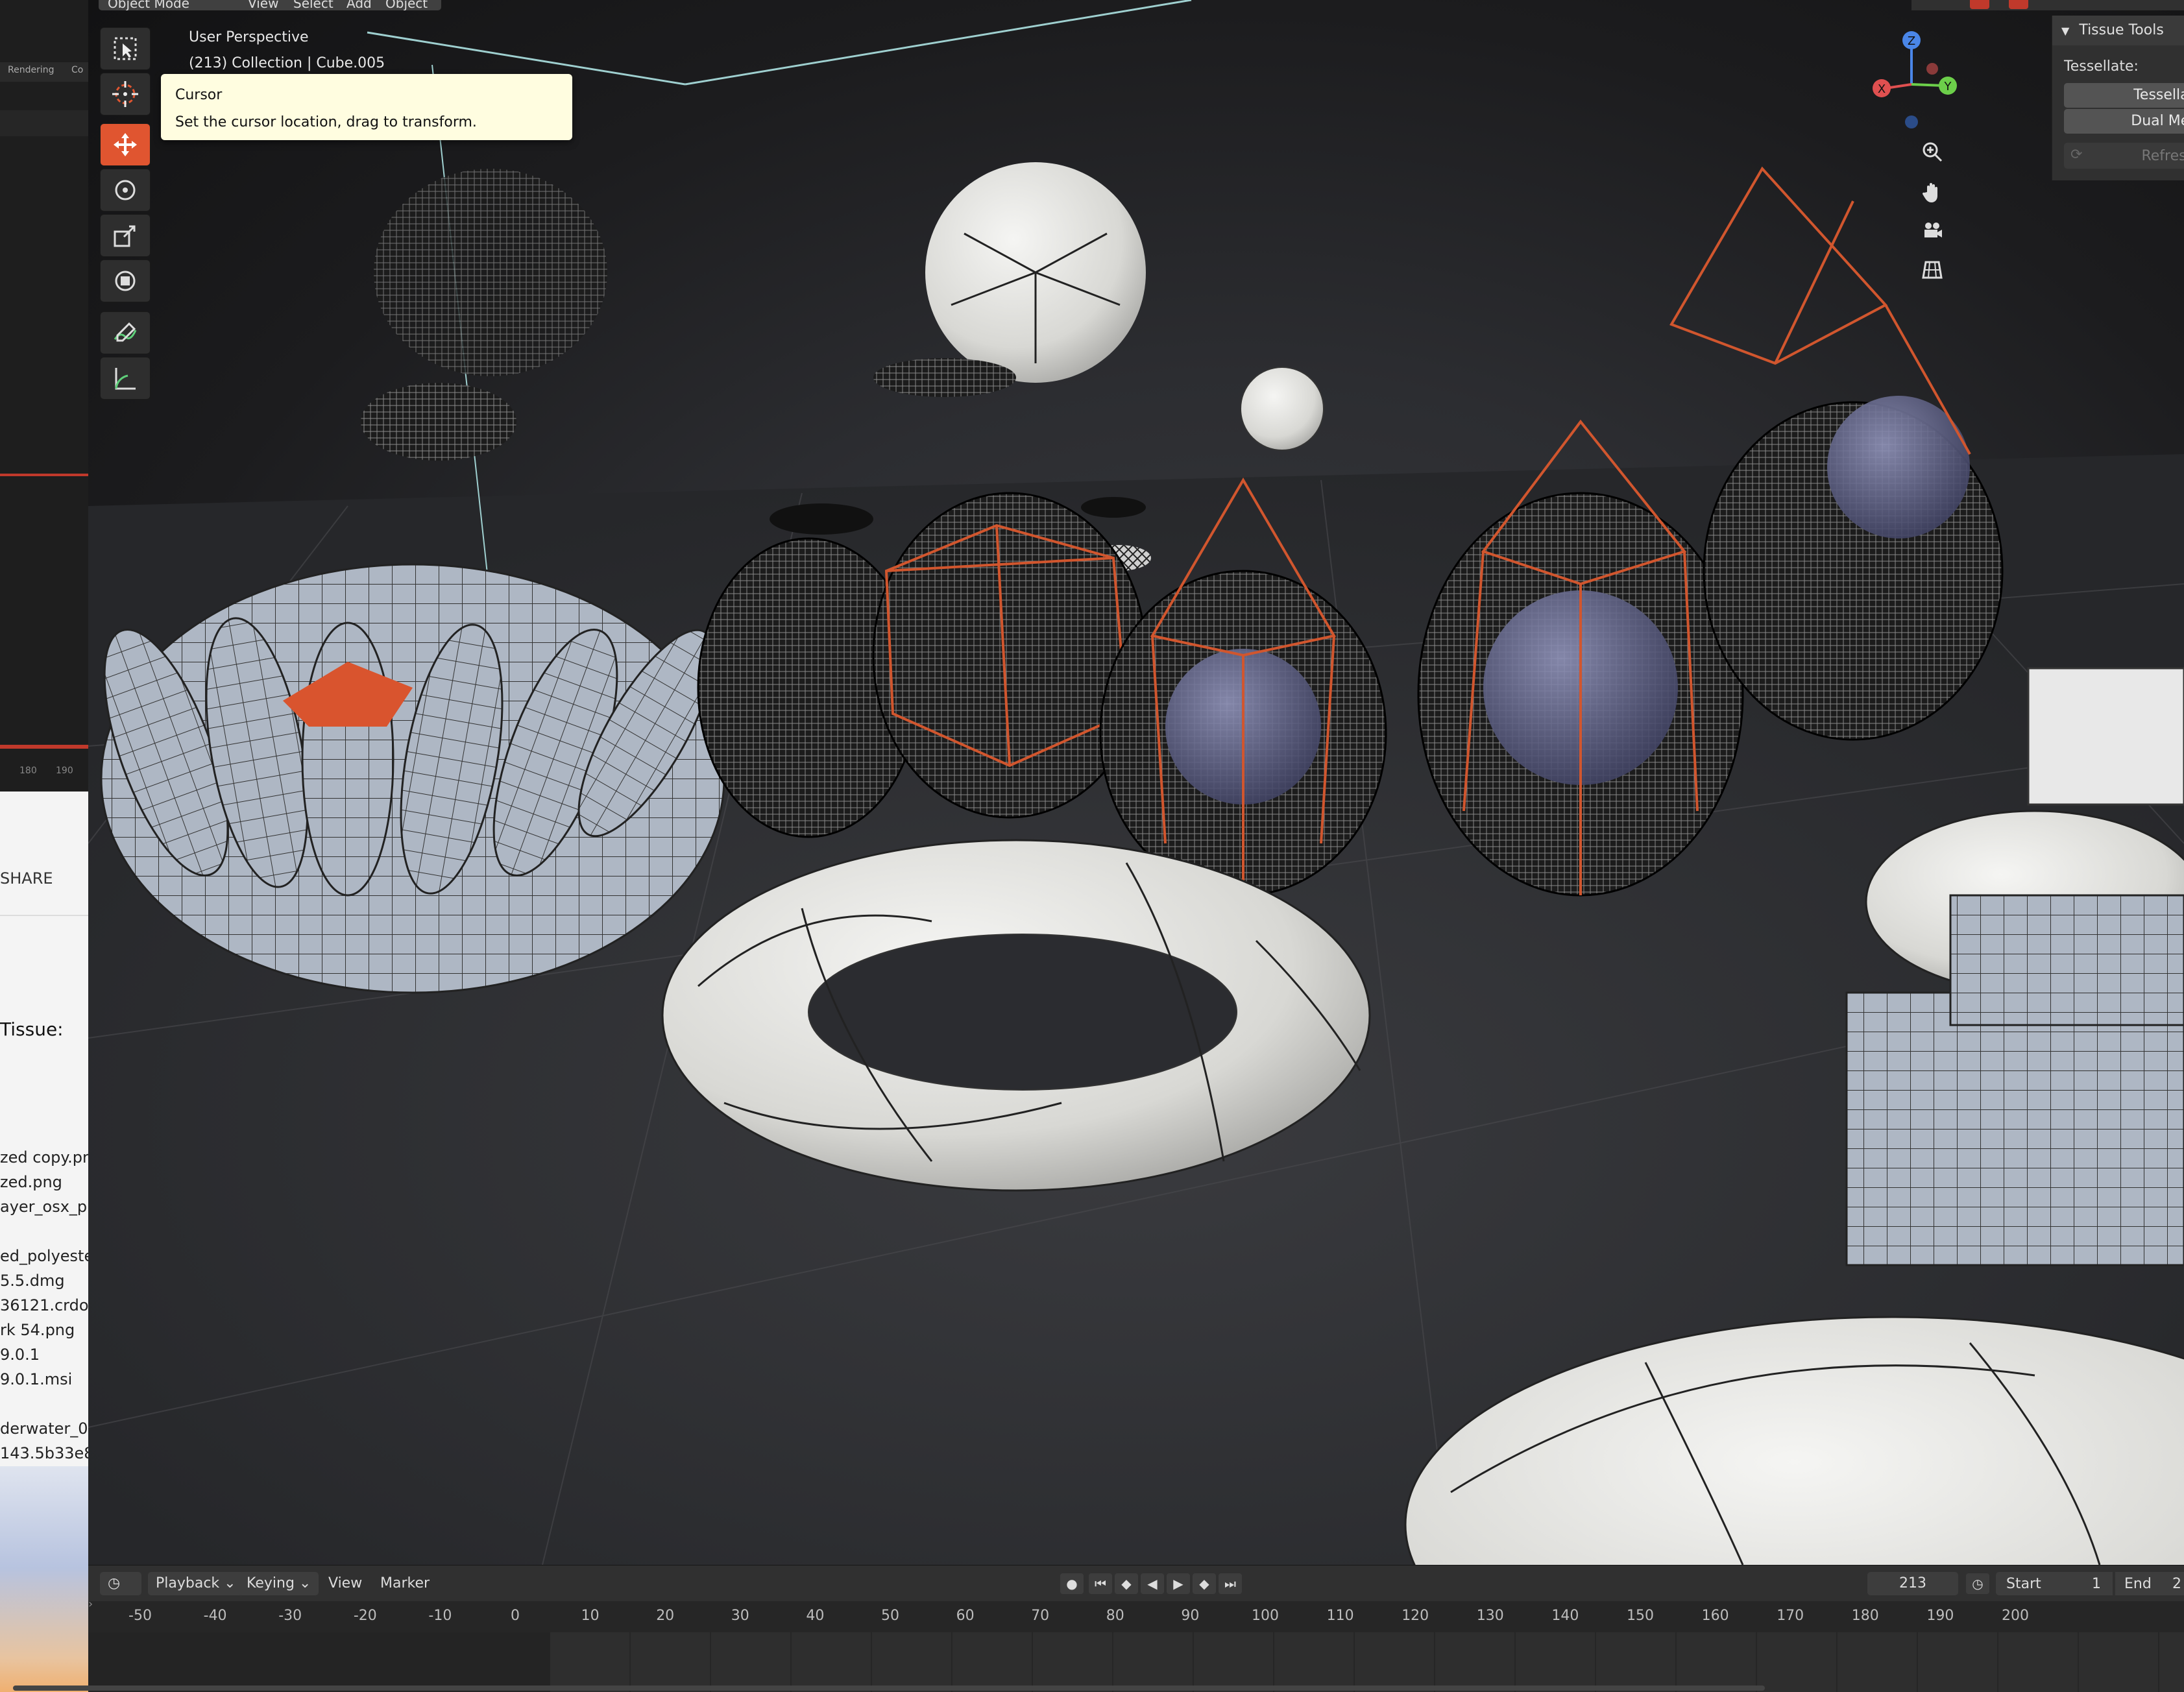 The height and width of the screenshot is (1692, 2184). What do you see at coordinates (440, 1616) in the screenshot?
I see `ruler-tick-label: -10` at bounding box center [440, 1616].